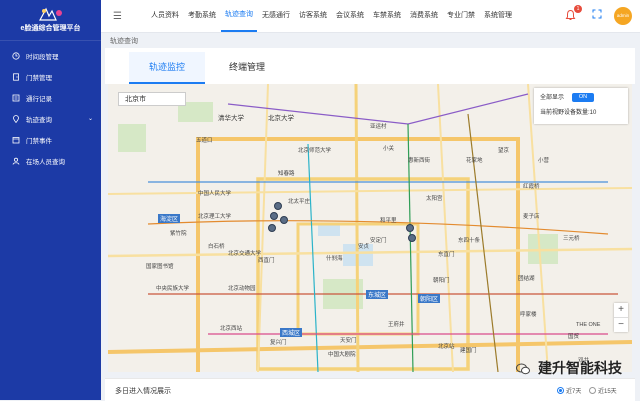 The width and height of the screenshot is (640, 401). Describe the element at coordinates (429, 298) in the screenshot. I see `district-tag: 朝阳区` at that location.